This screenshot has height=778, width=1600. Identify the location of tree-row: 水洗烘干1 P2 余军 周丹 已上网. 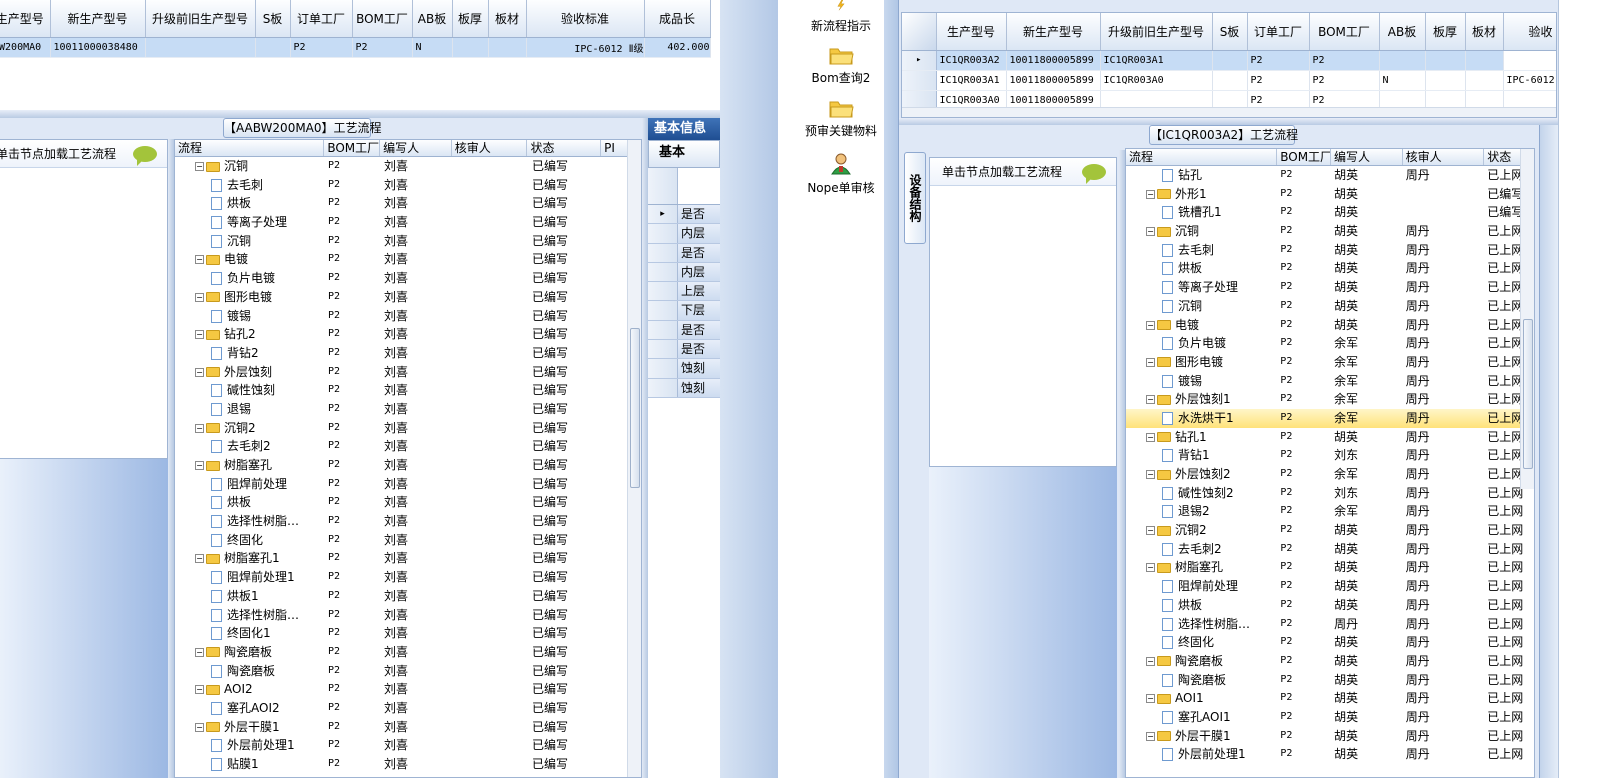
(1330, 418).